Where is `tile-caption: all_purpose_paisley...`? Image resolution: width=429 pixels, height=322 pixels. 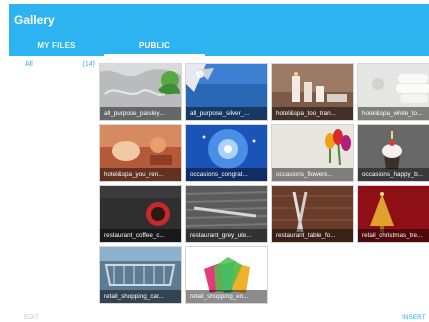
tile-caption: all_purpose_paisley... is located at coordinates (140, 113).